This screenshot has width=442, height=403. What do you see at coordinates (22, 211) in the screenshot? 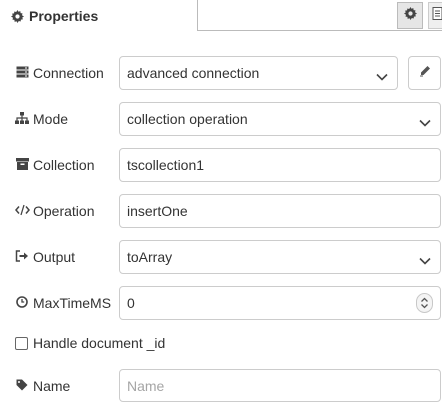
I see `code-icon` at bounding box center [22, 211].